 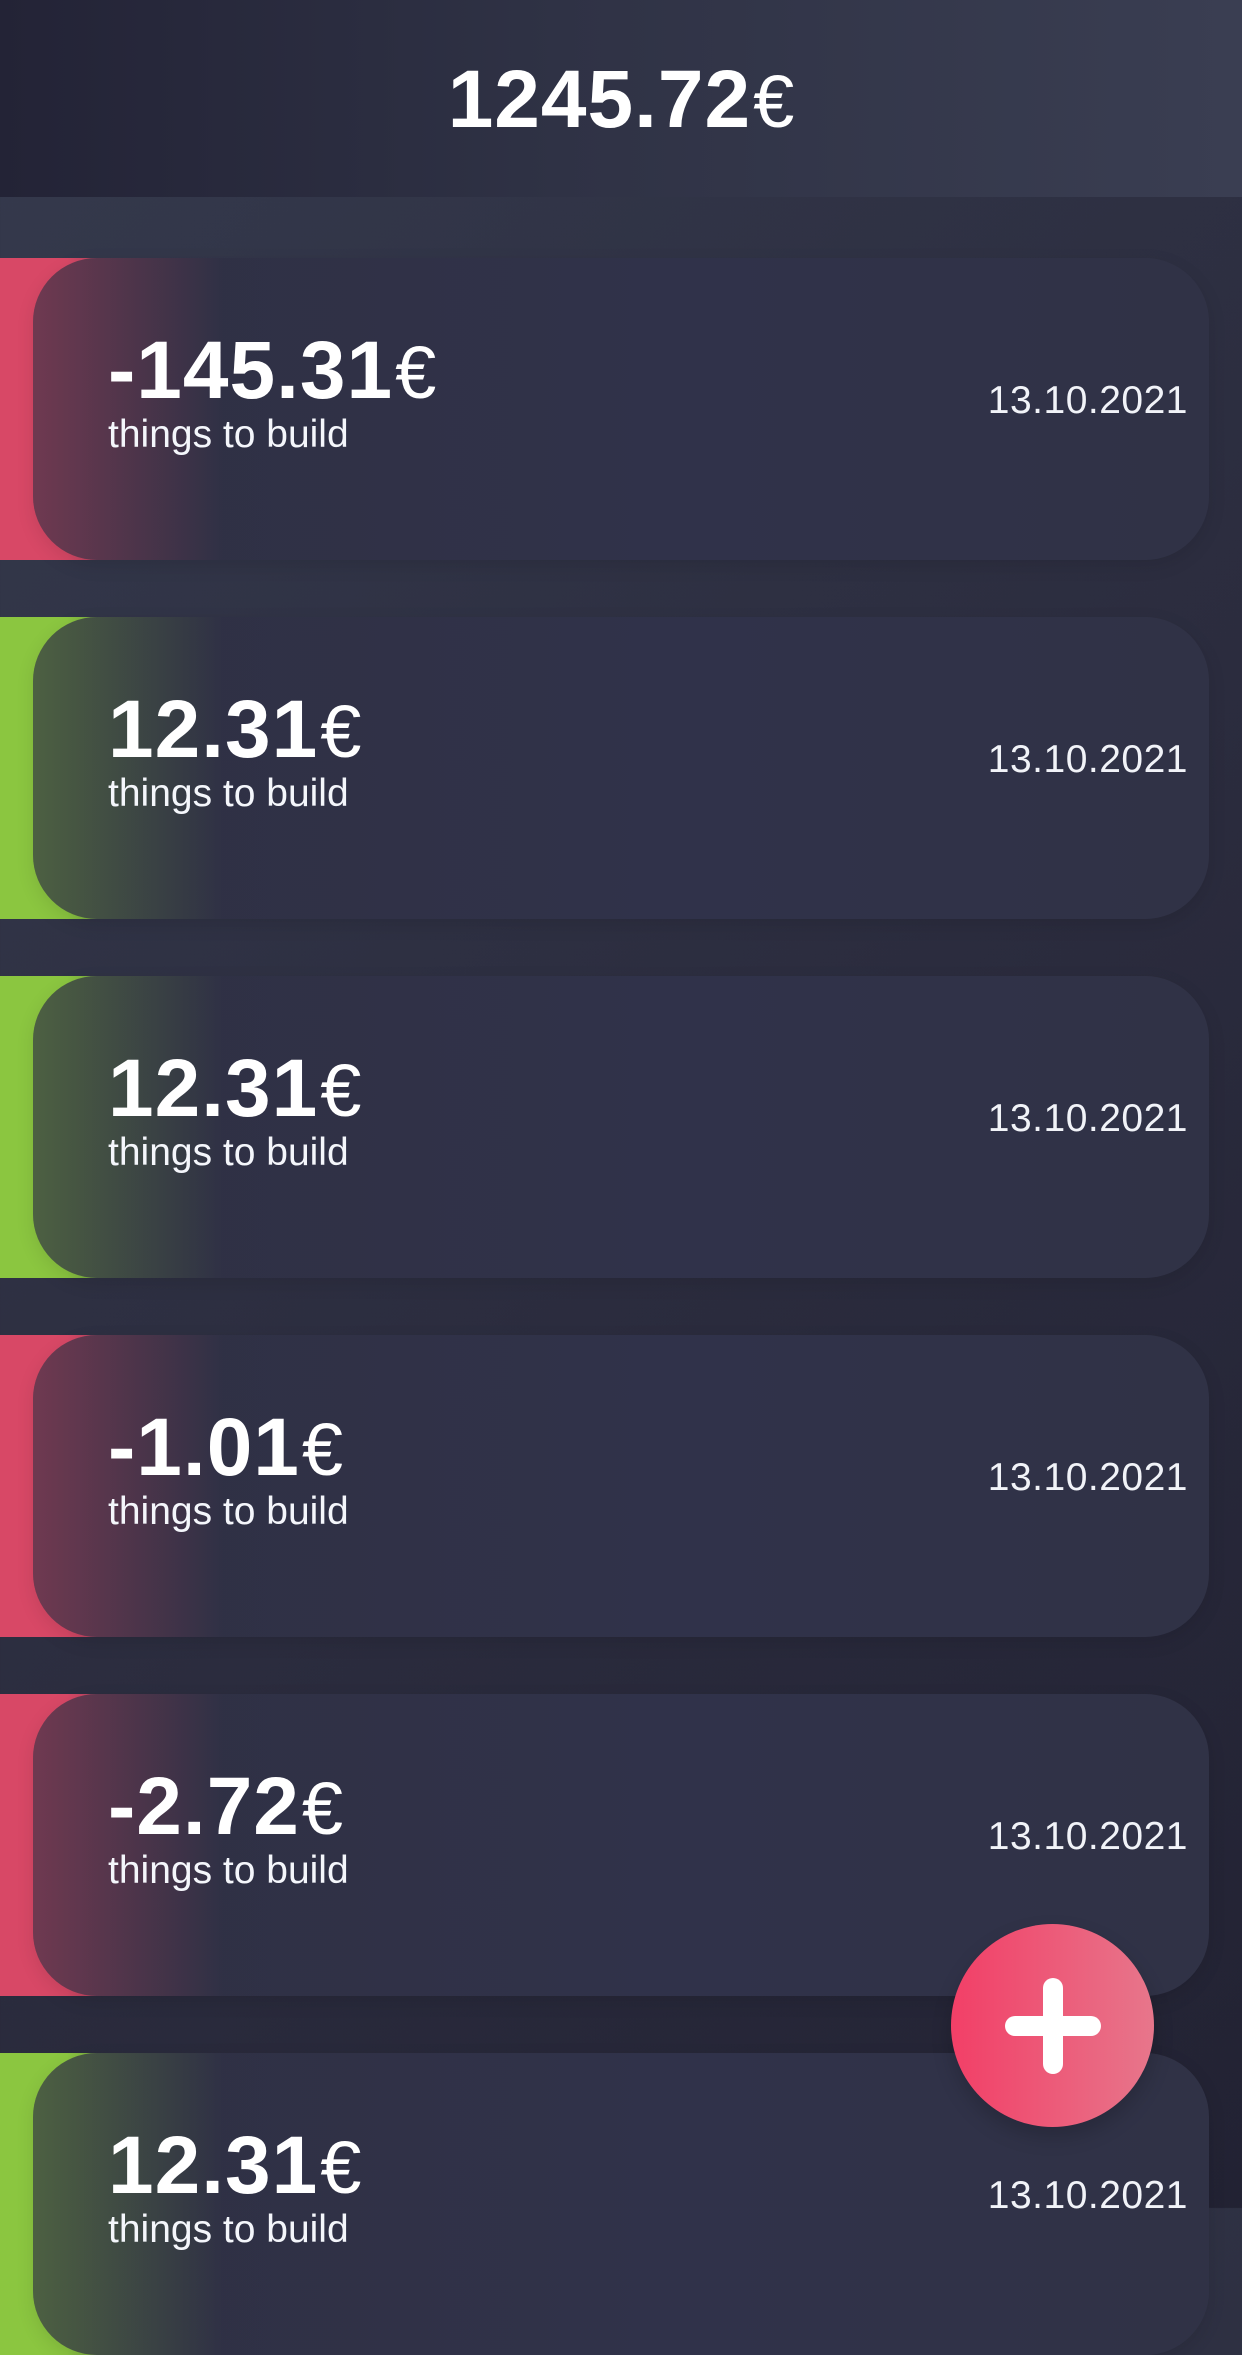 I want to click on plus-icon, so click(x=1052, y=2025).